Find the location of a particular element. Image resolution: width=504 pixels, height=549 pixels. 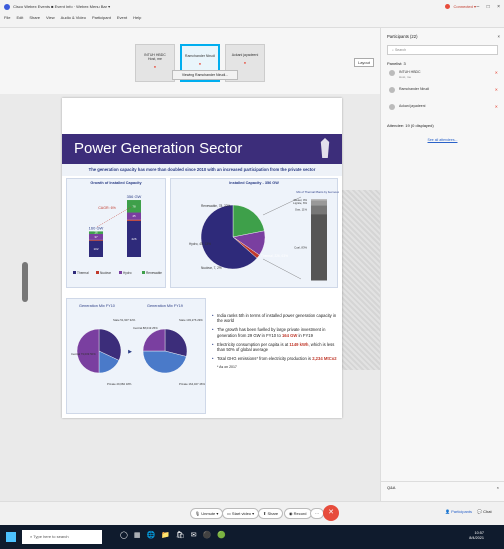

menu-item-help: Help is located at coordinates (137, 17).